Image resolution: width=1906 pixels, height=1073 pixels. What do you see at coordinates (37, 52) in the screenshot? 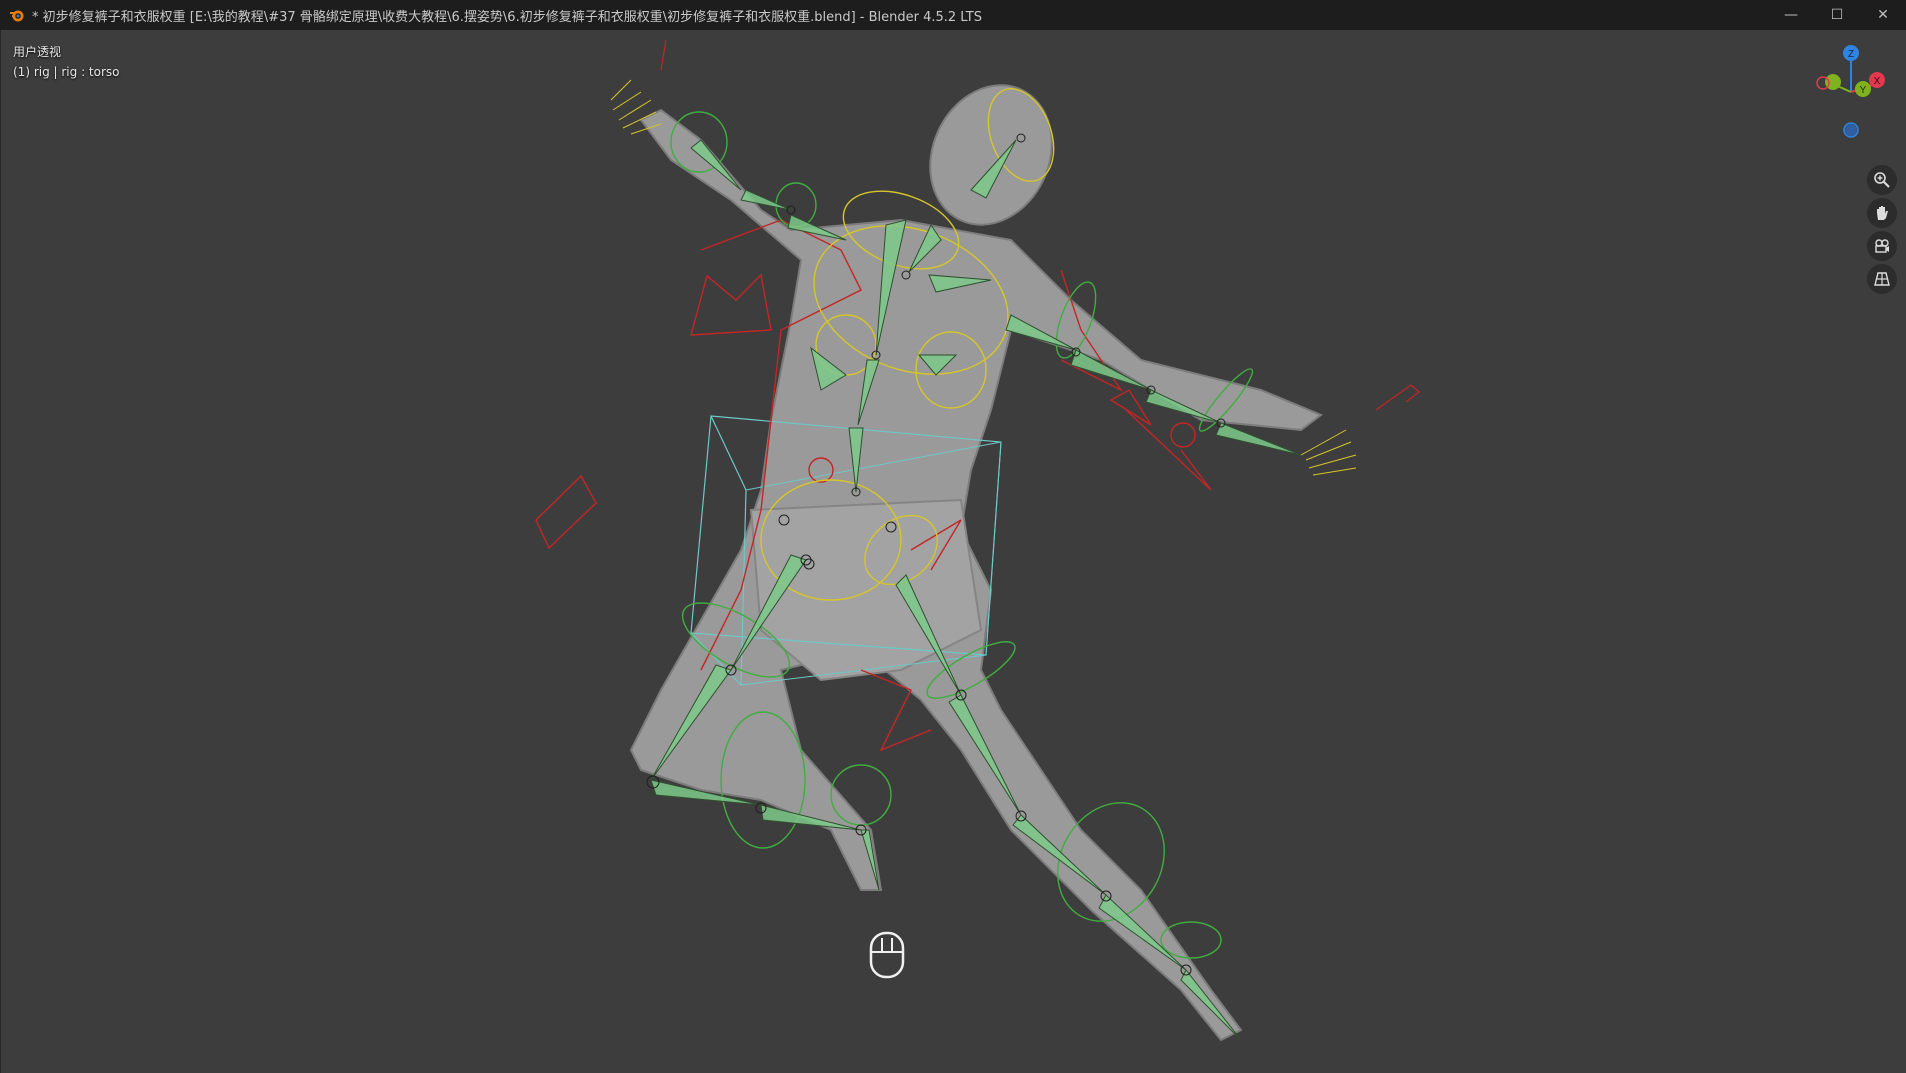
I see `view-name: 用户透视` at bounding box center [37, 52].